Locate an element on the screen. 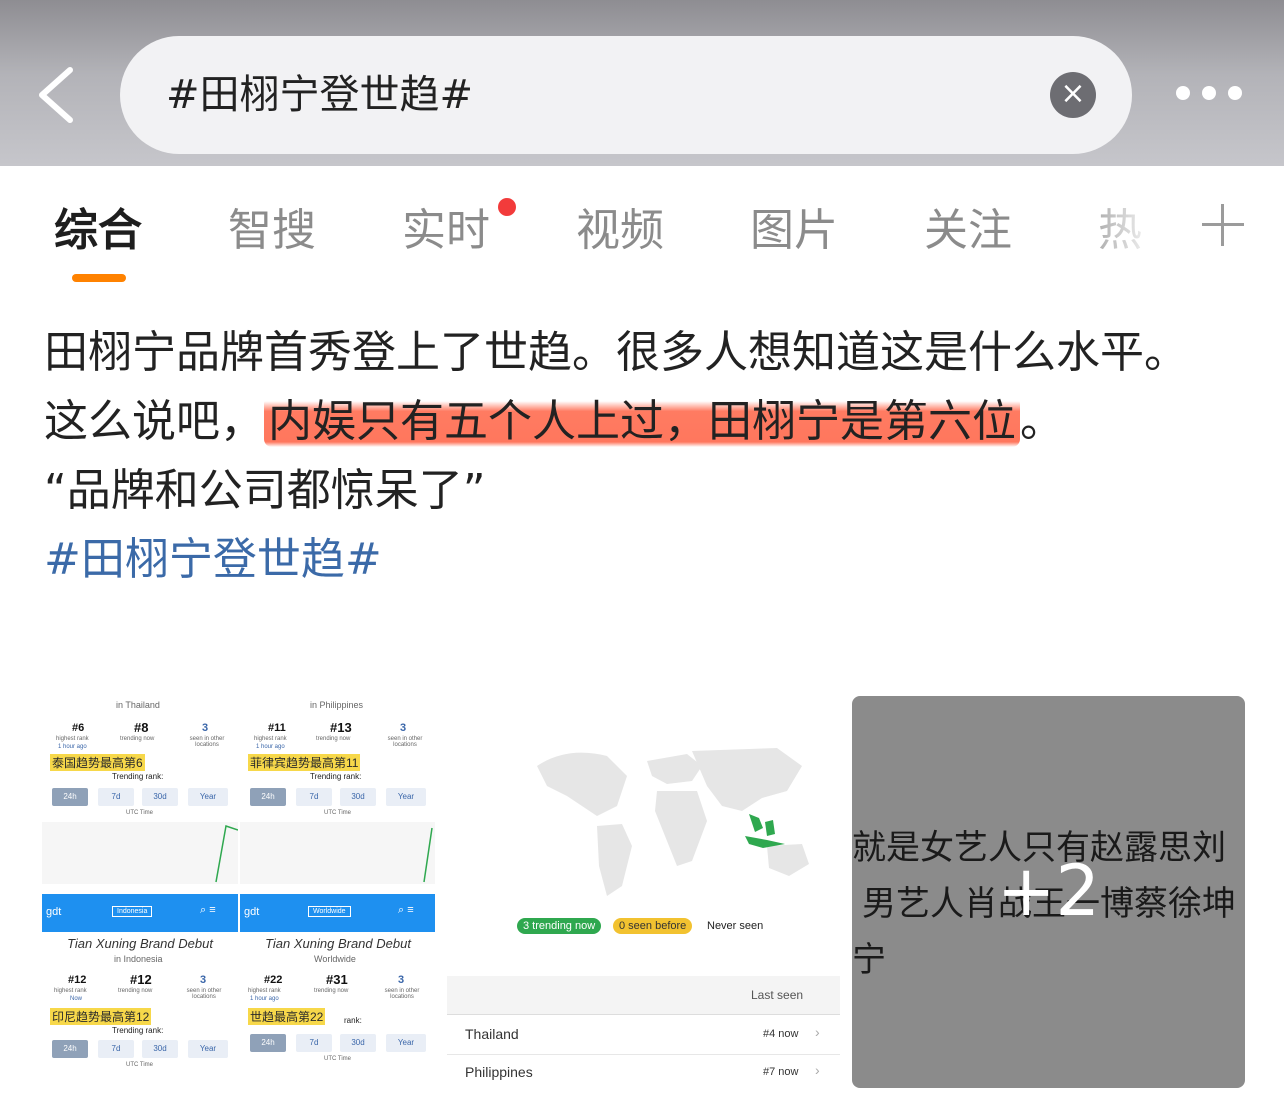 The image size is (1284, 1110). back-icon is located at coordinates (65, 95).